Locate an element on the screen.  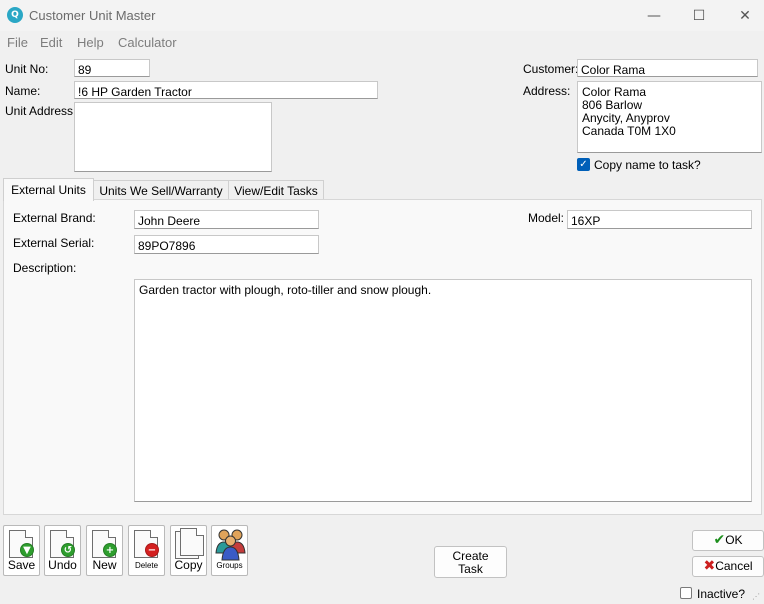
unit-address-field is located at coordinates (173, 137).